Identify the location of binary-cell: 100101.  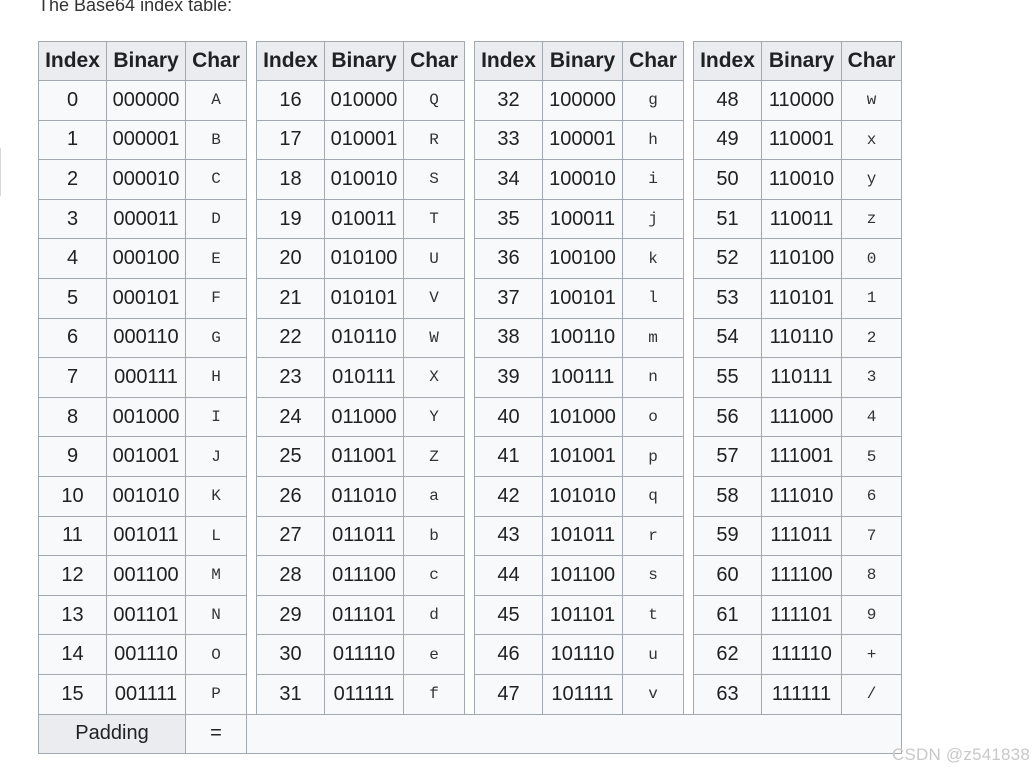
(582, 298).